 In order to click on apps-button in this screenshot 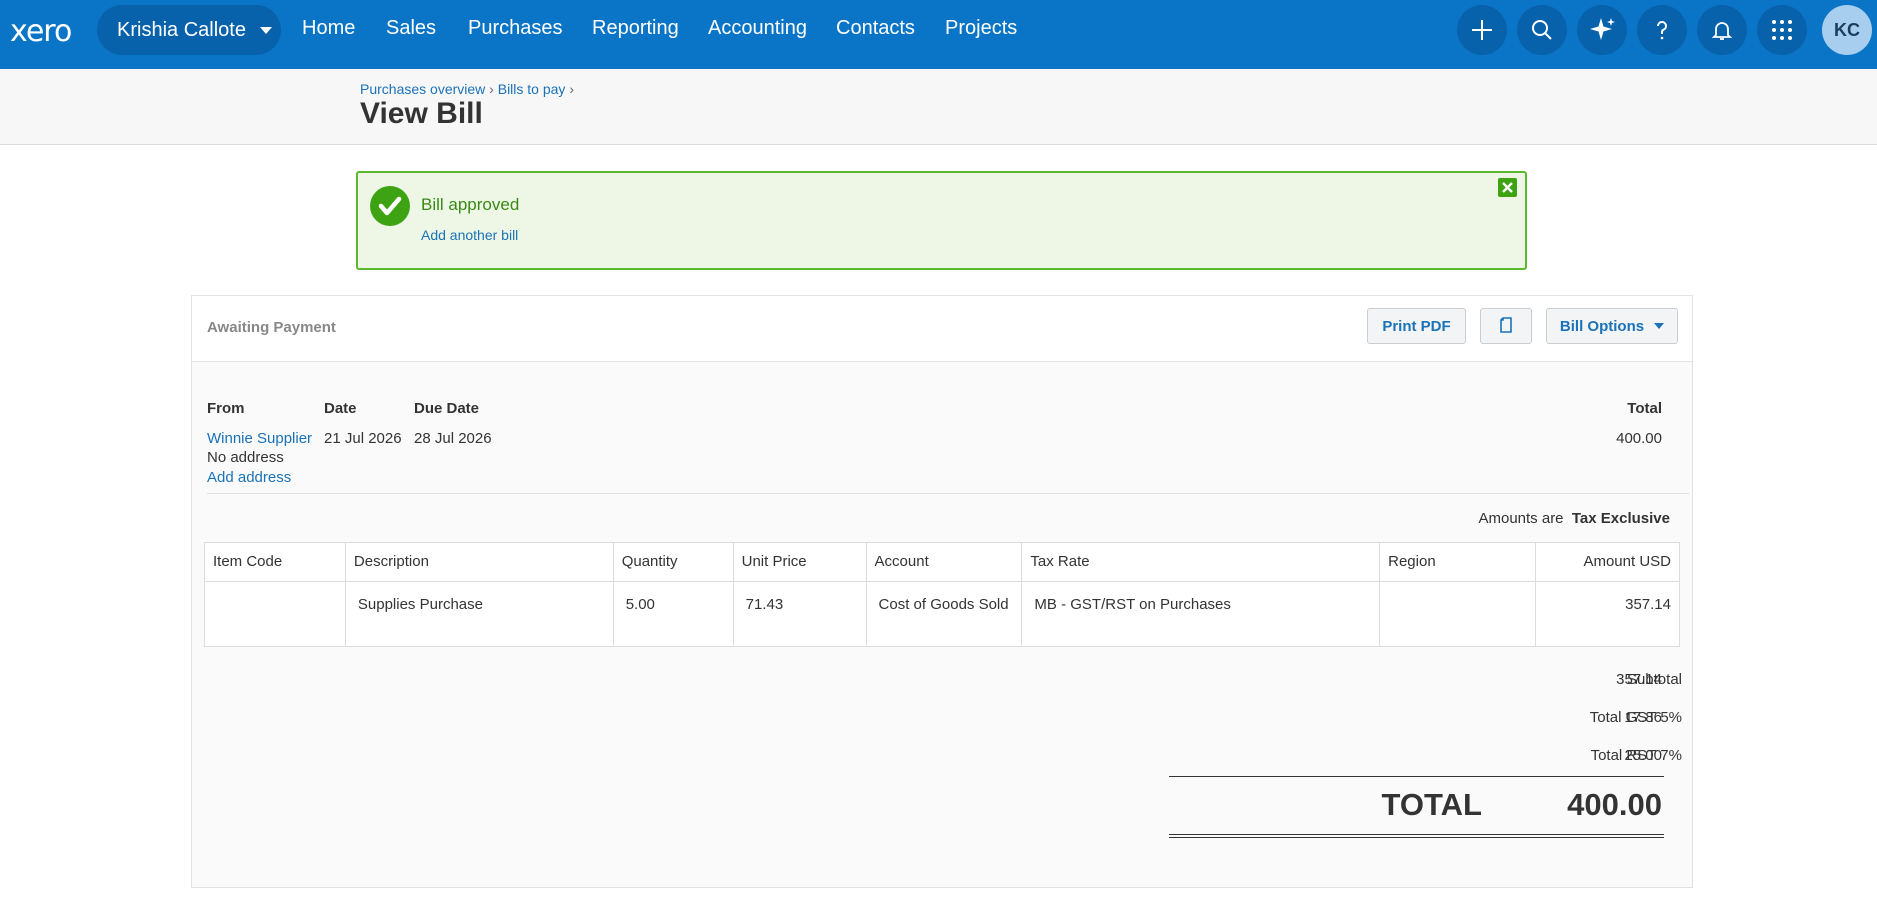, I will do `click(1782, 30)`.